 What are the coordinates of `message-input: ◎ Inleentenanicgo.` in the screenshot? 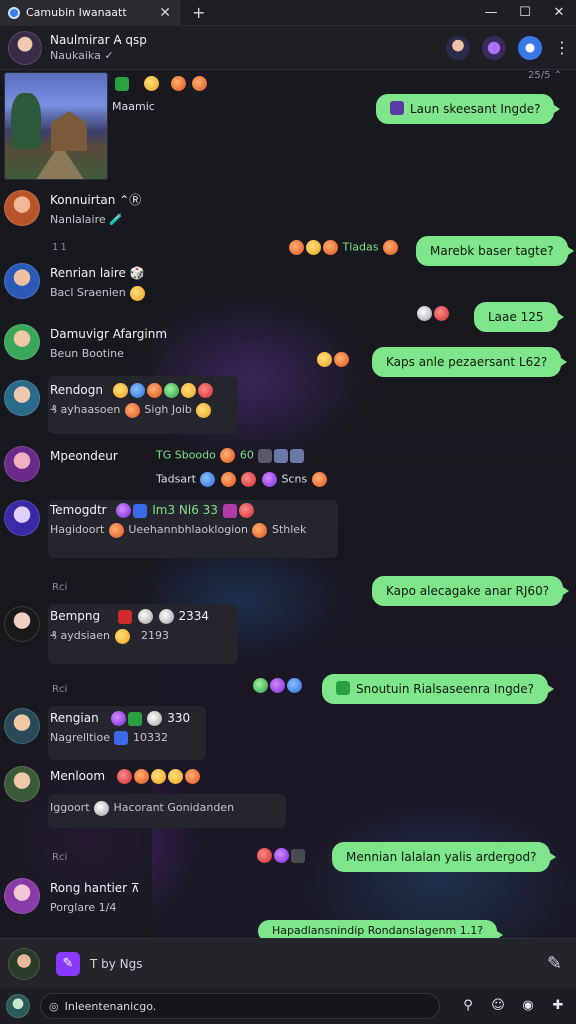 It's located at (240, 1006).